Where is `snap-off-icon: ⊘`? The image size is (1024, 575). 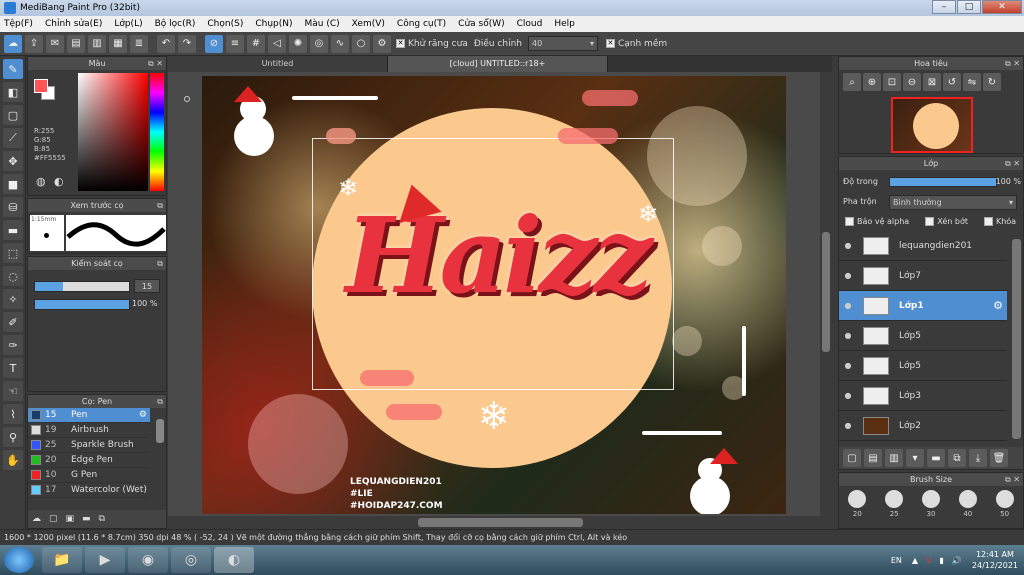
snap-off-icon: ⊘ is located at coordinates (214, 43).